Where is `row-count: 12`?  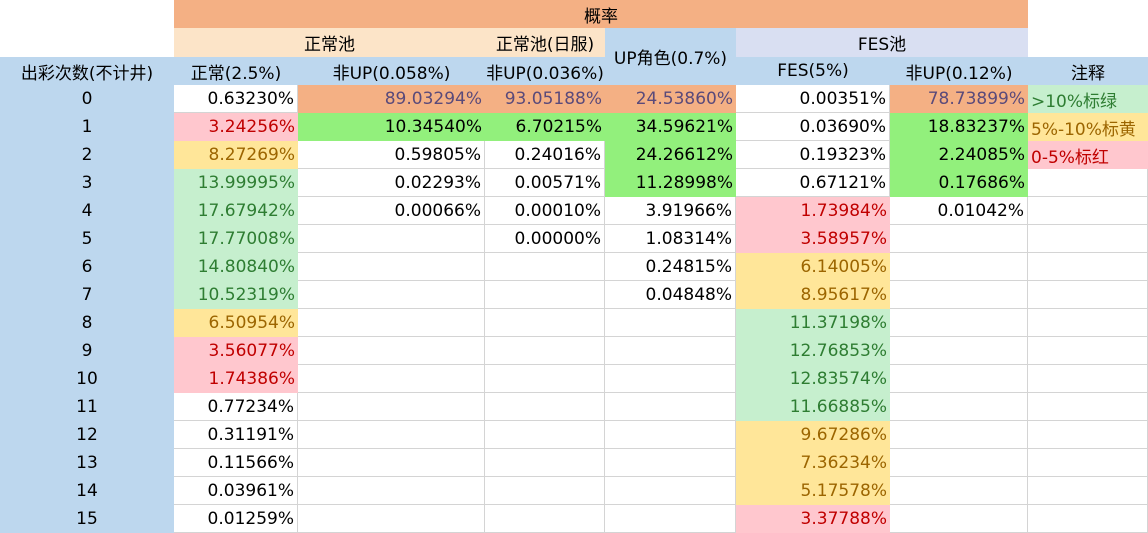 row-count: 12 is located at coordinates (87, 435).